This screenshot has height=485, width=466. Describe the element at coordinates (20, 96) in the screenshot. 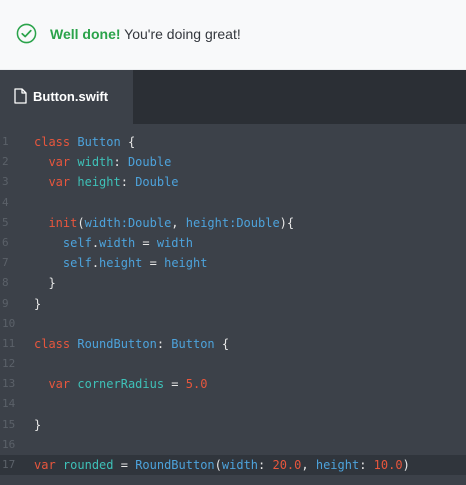

I see `file-icon` at that location.